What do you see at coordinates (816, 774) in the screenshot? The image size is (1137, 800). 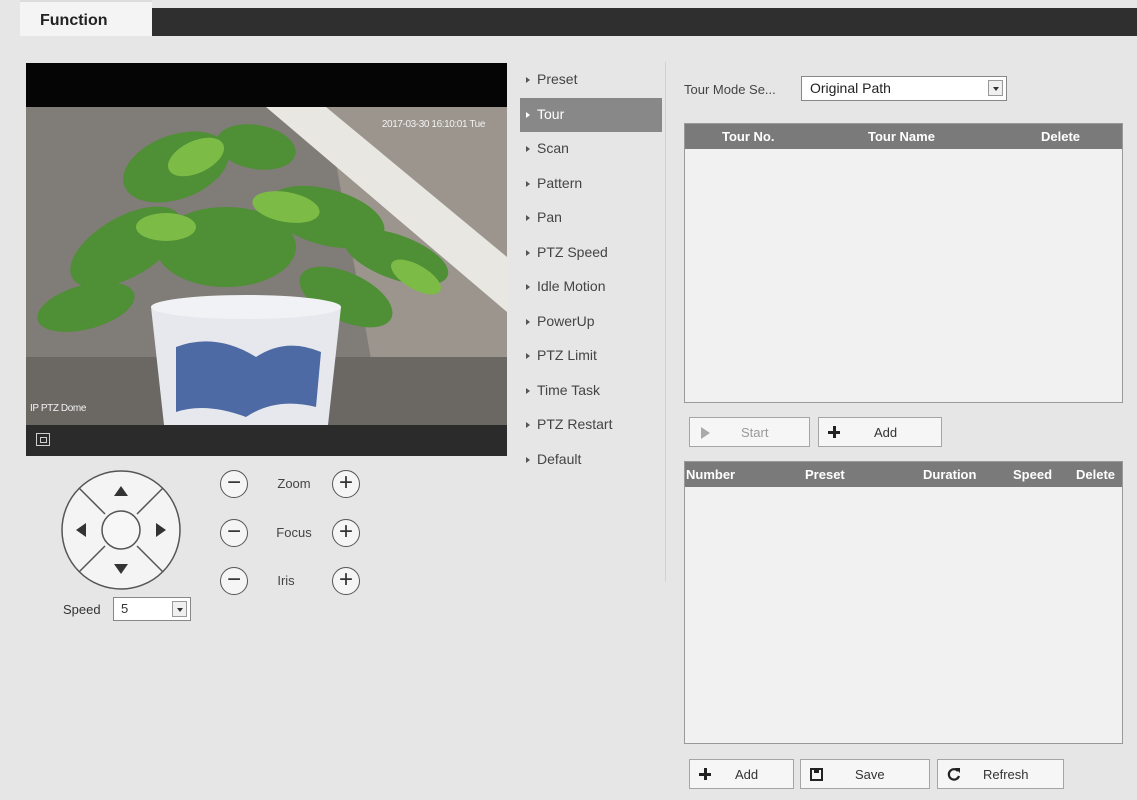 I see `save-icon` at bounding box center [816, 774].